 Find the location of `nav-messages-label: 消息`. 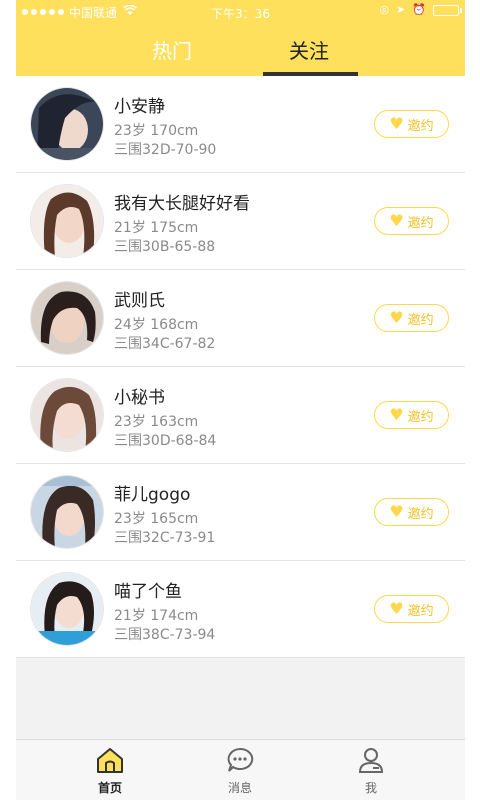

nav-messages-label: 消息 is located at coordinates (239, 788).